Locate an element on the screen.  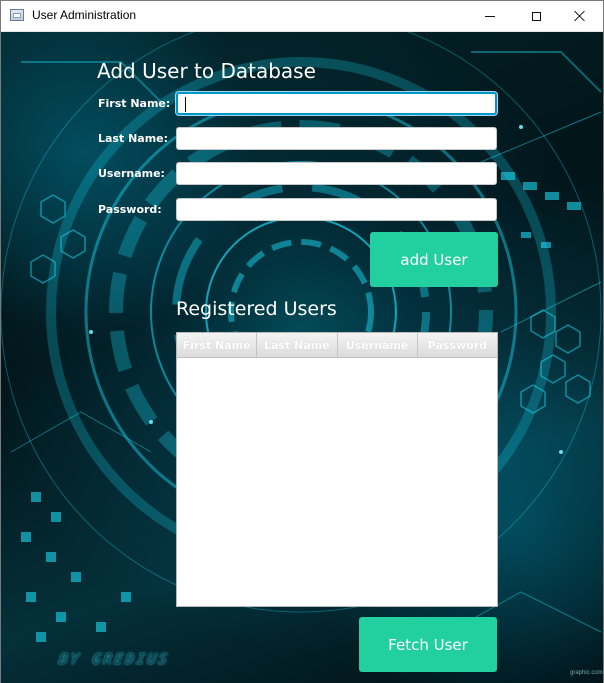
first-name-input is located at coordinates (336, 103).